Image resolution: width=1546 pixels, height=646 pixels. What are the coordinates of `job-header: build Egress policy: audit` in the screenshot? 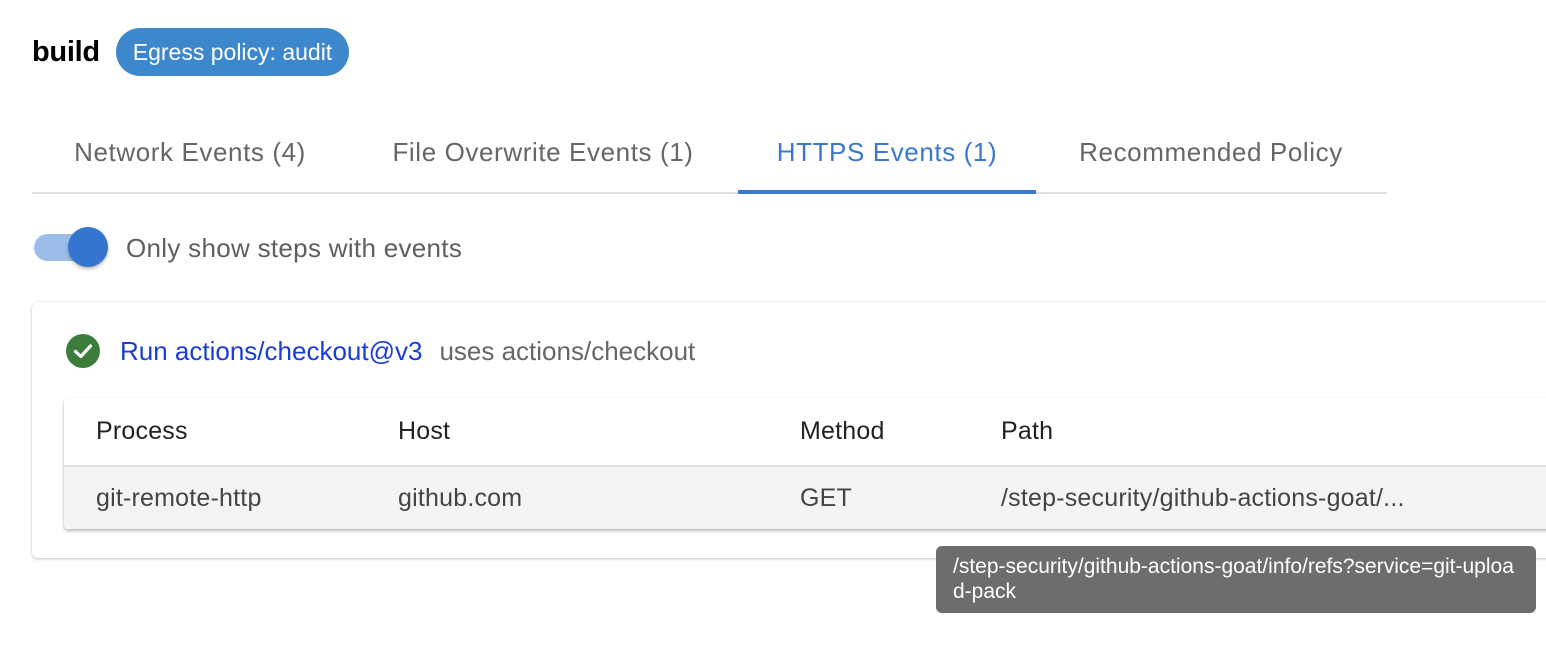 It's located at (191, 52).